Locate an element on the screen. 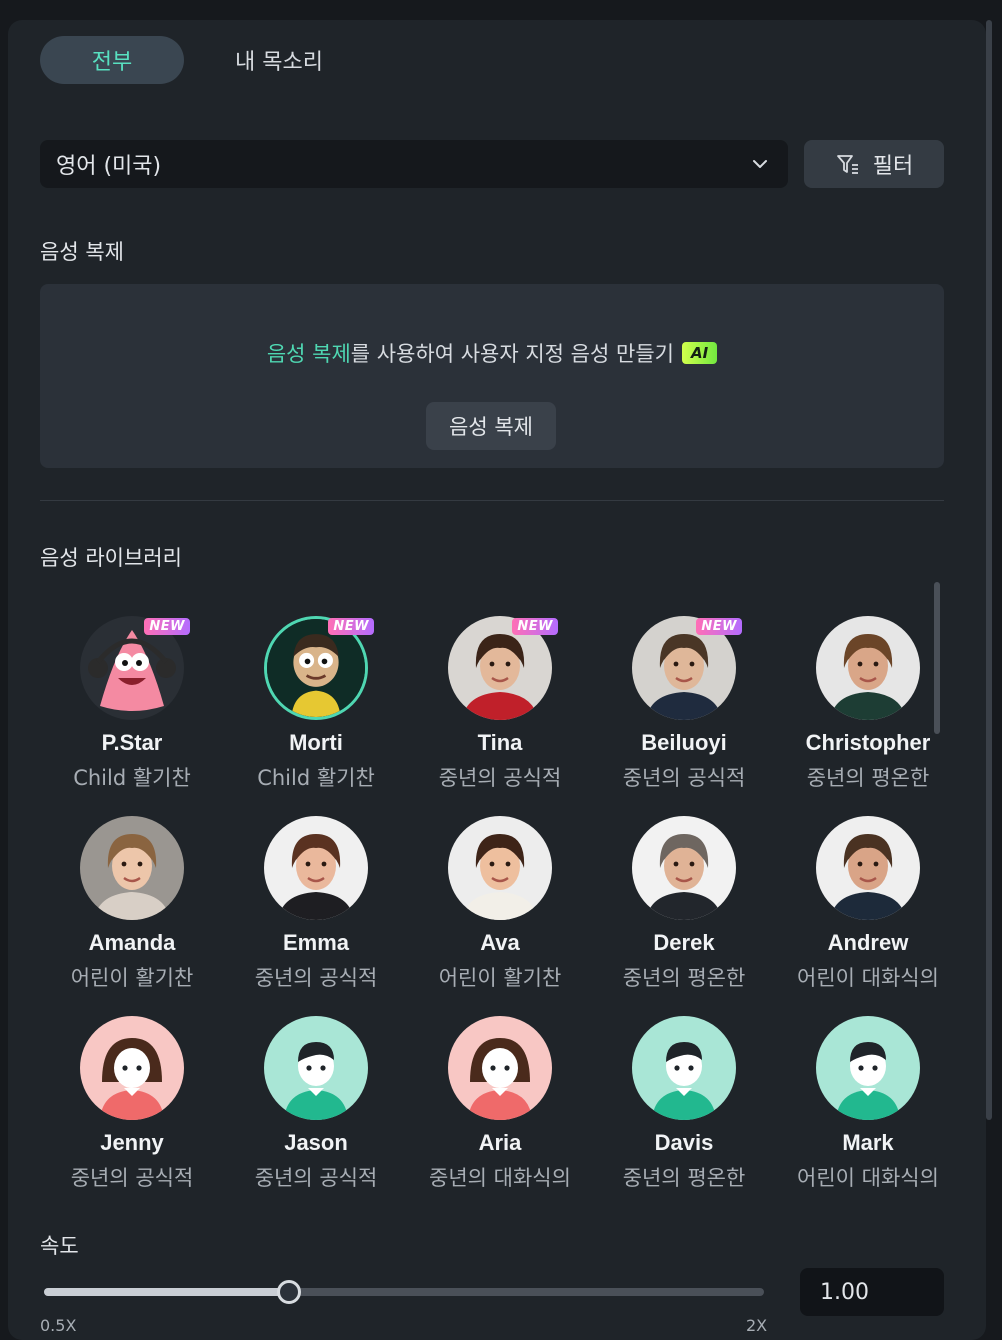 This screenshot has height=1340, width=1002. voice-card: NEW Beiluoyi 중년의 공식적 is located at coordinates (684, 711).